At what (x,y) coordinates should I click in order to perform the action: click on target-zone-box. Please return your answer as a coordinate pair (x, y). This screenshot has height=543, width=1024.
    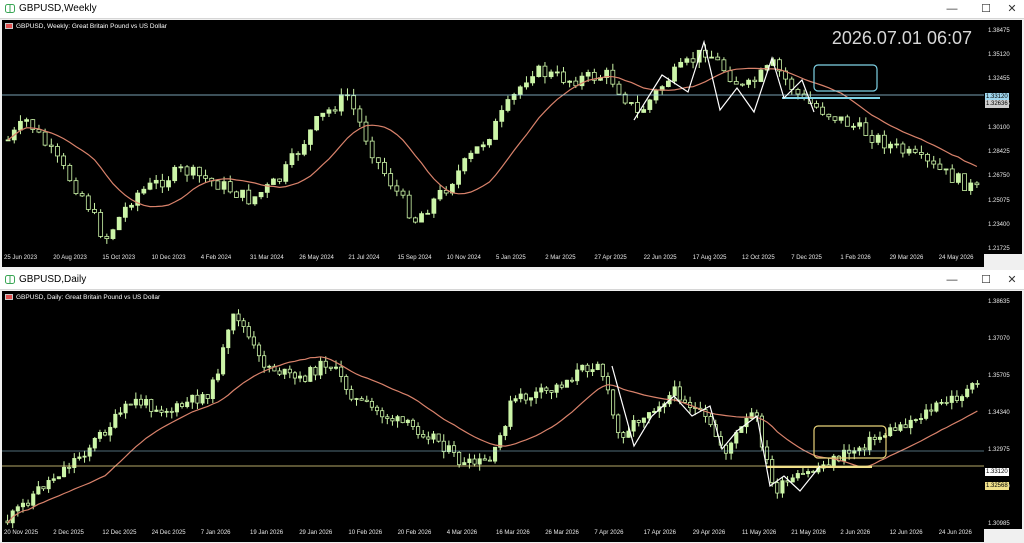
    Looking at the image, I should click on (845, 78).